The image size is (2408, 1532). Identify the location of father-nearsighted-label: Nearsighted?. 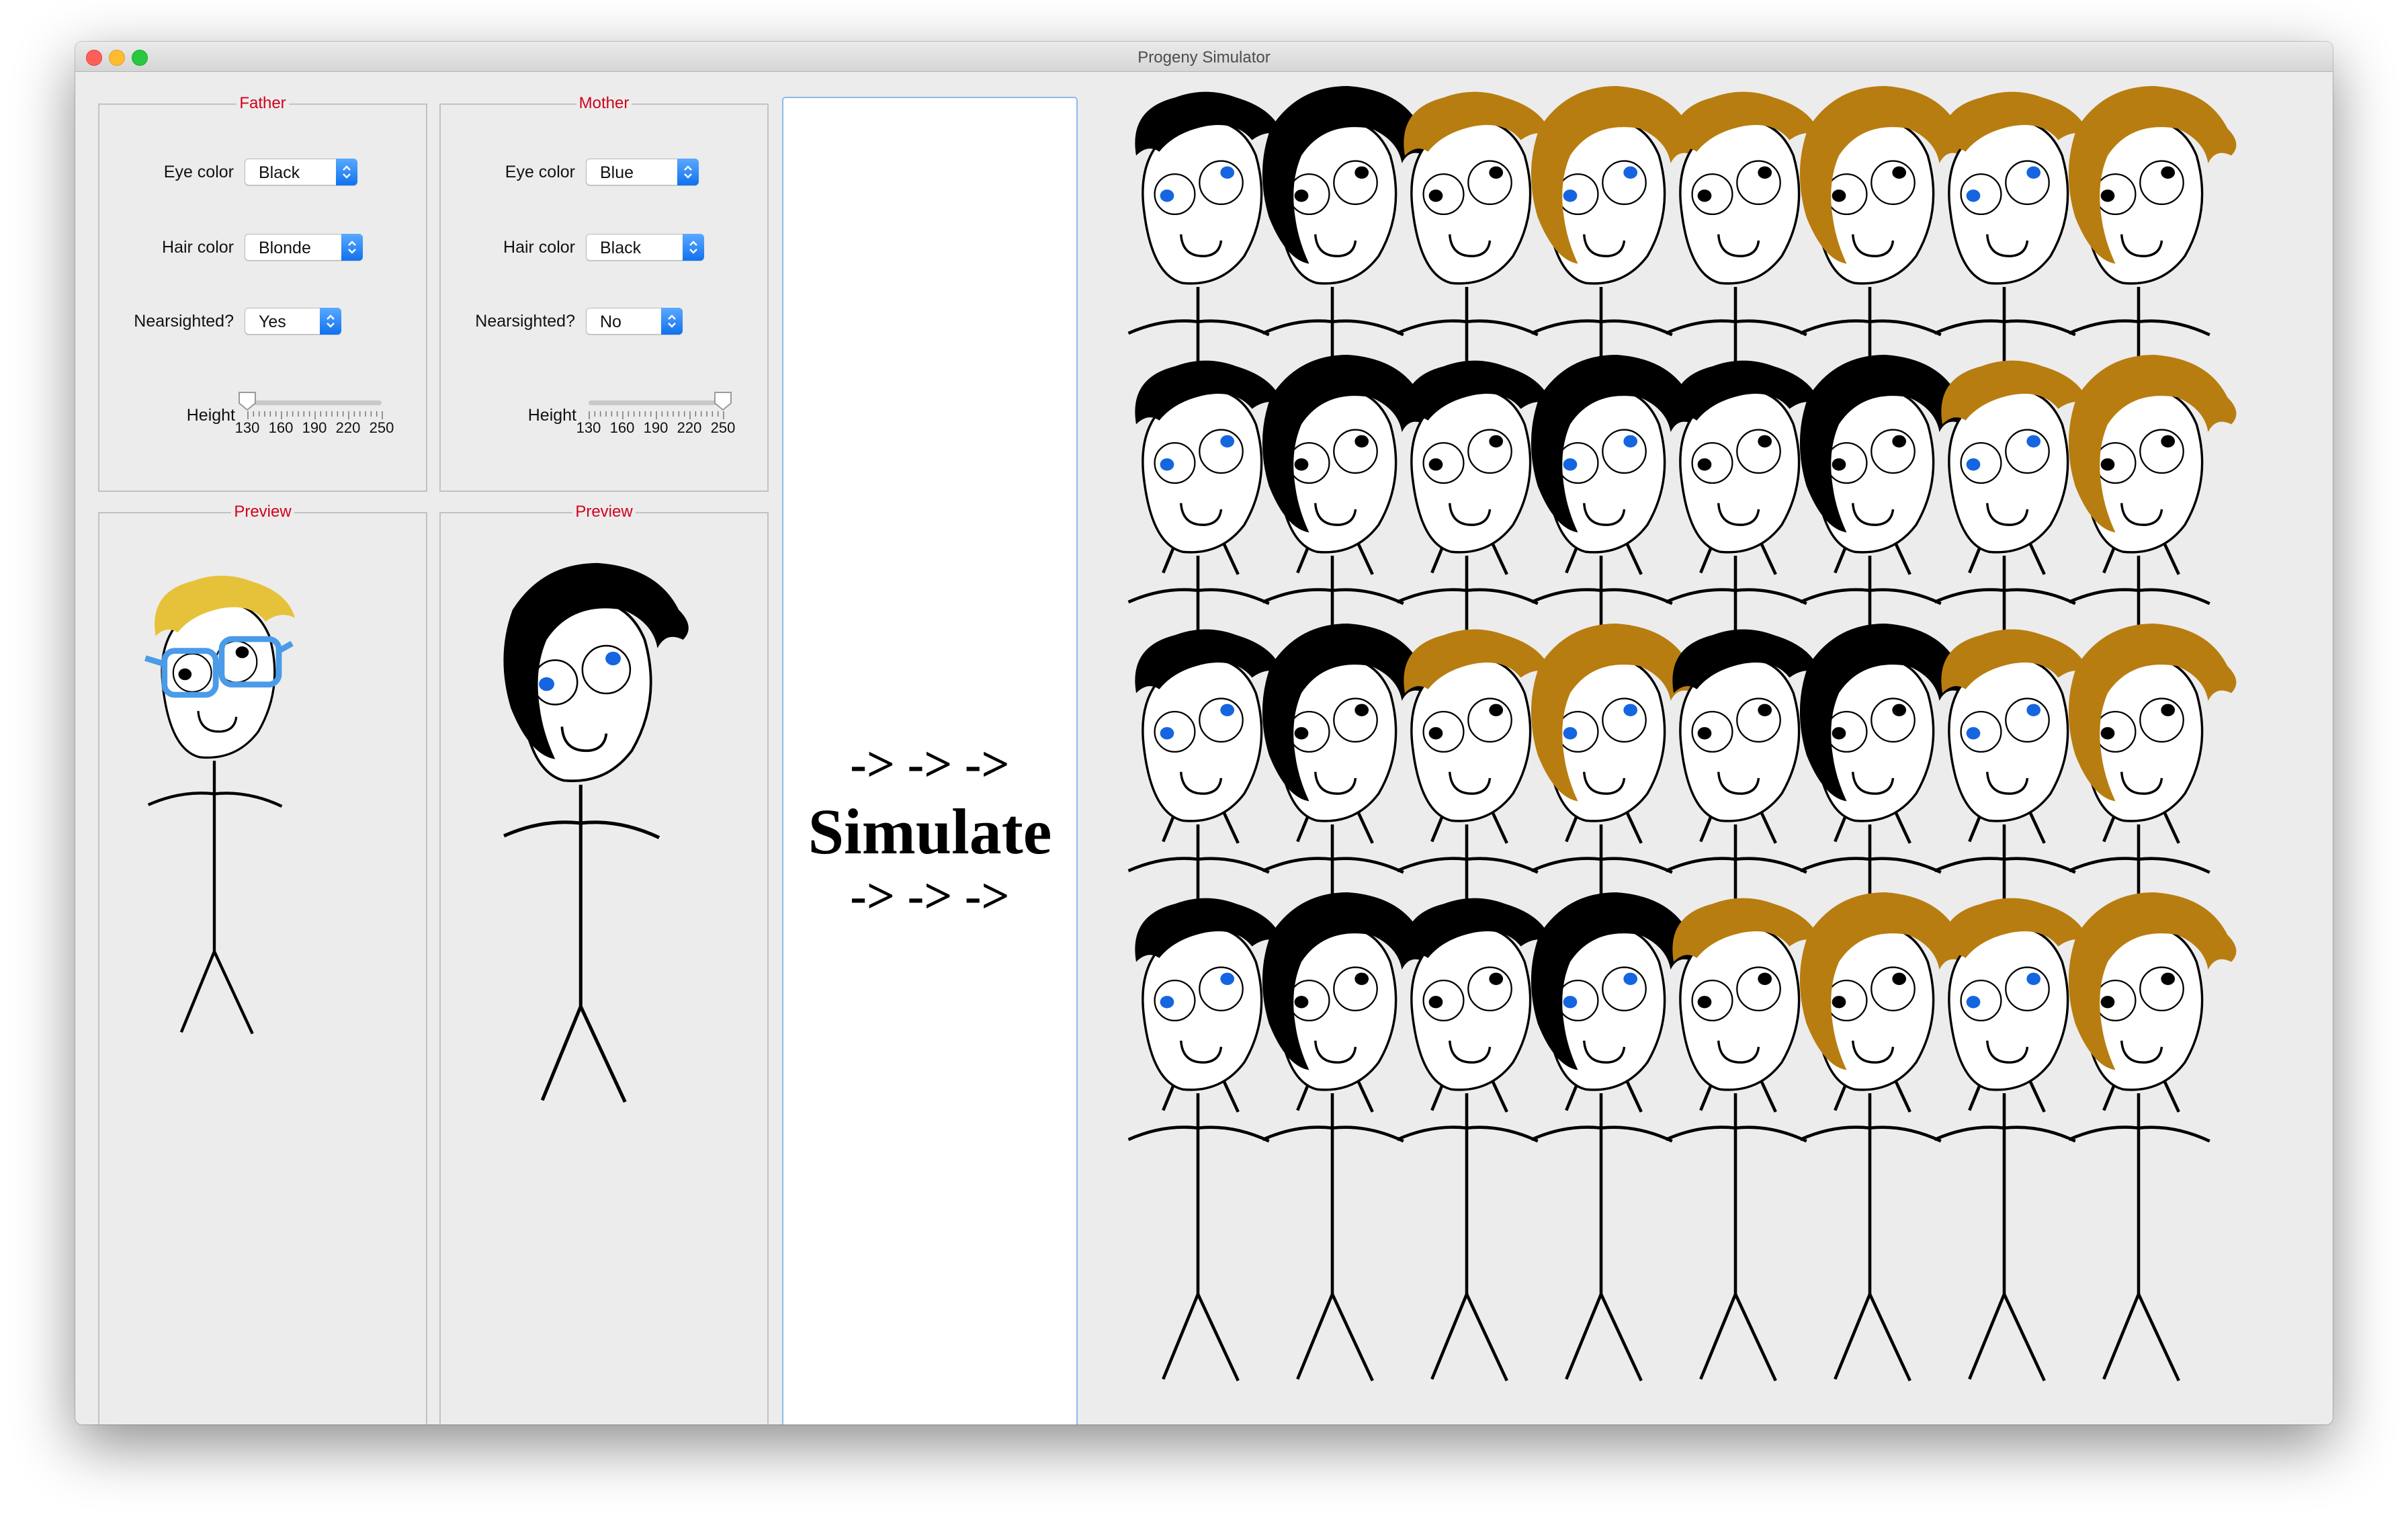
(184, 321).